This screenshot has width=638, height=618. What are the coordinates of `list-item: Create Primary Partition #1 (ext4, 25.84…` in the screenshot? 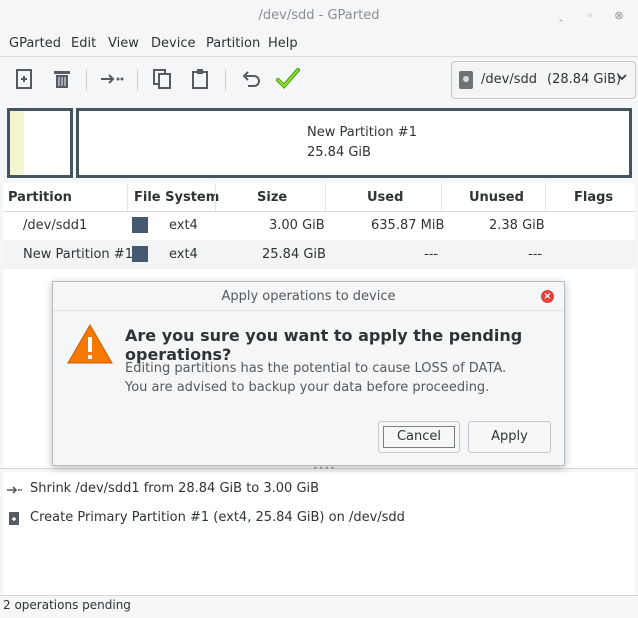 It's located at (319, 518).